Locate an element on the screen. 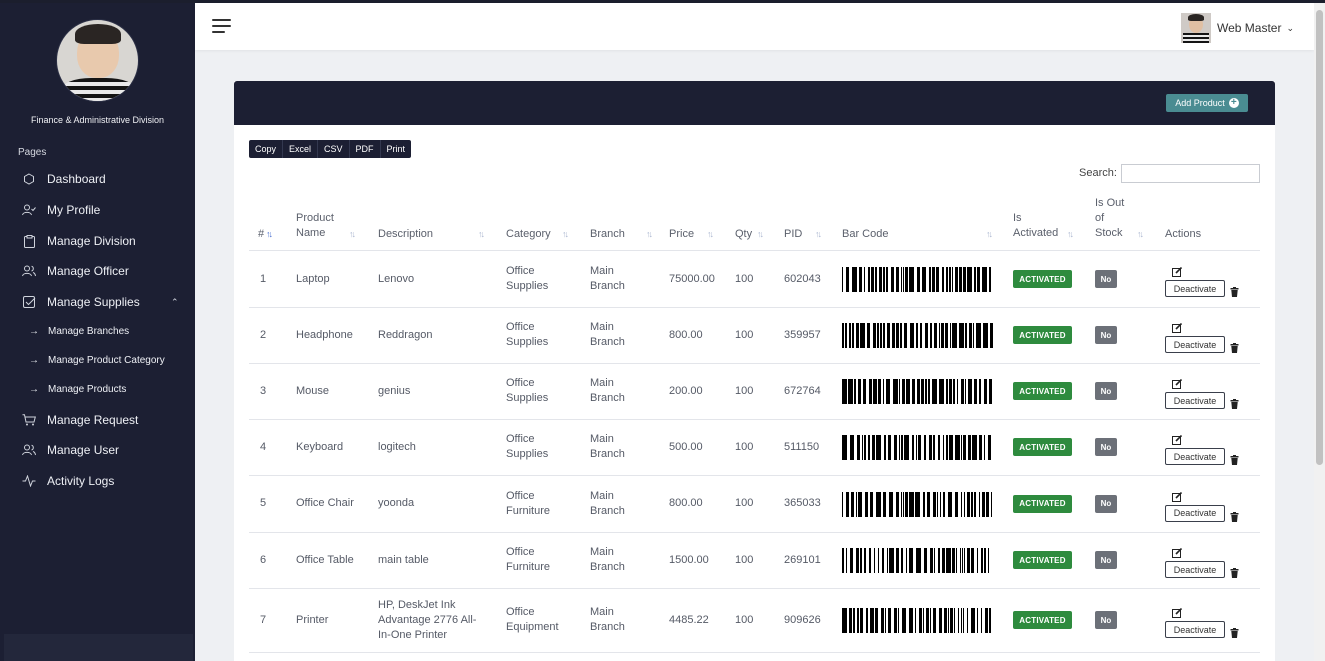 The image size is (1325, 661). scrollbar-thumb is located at coordinates (1319, 237).